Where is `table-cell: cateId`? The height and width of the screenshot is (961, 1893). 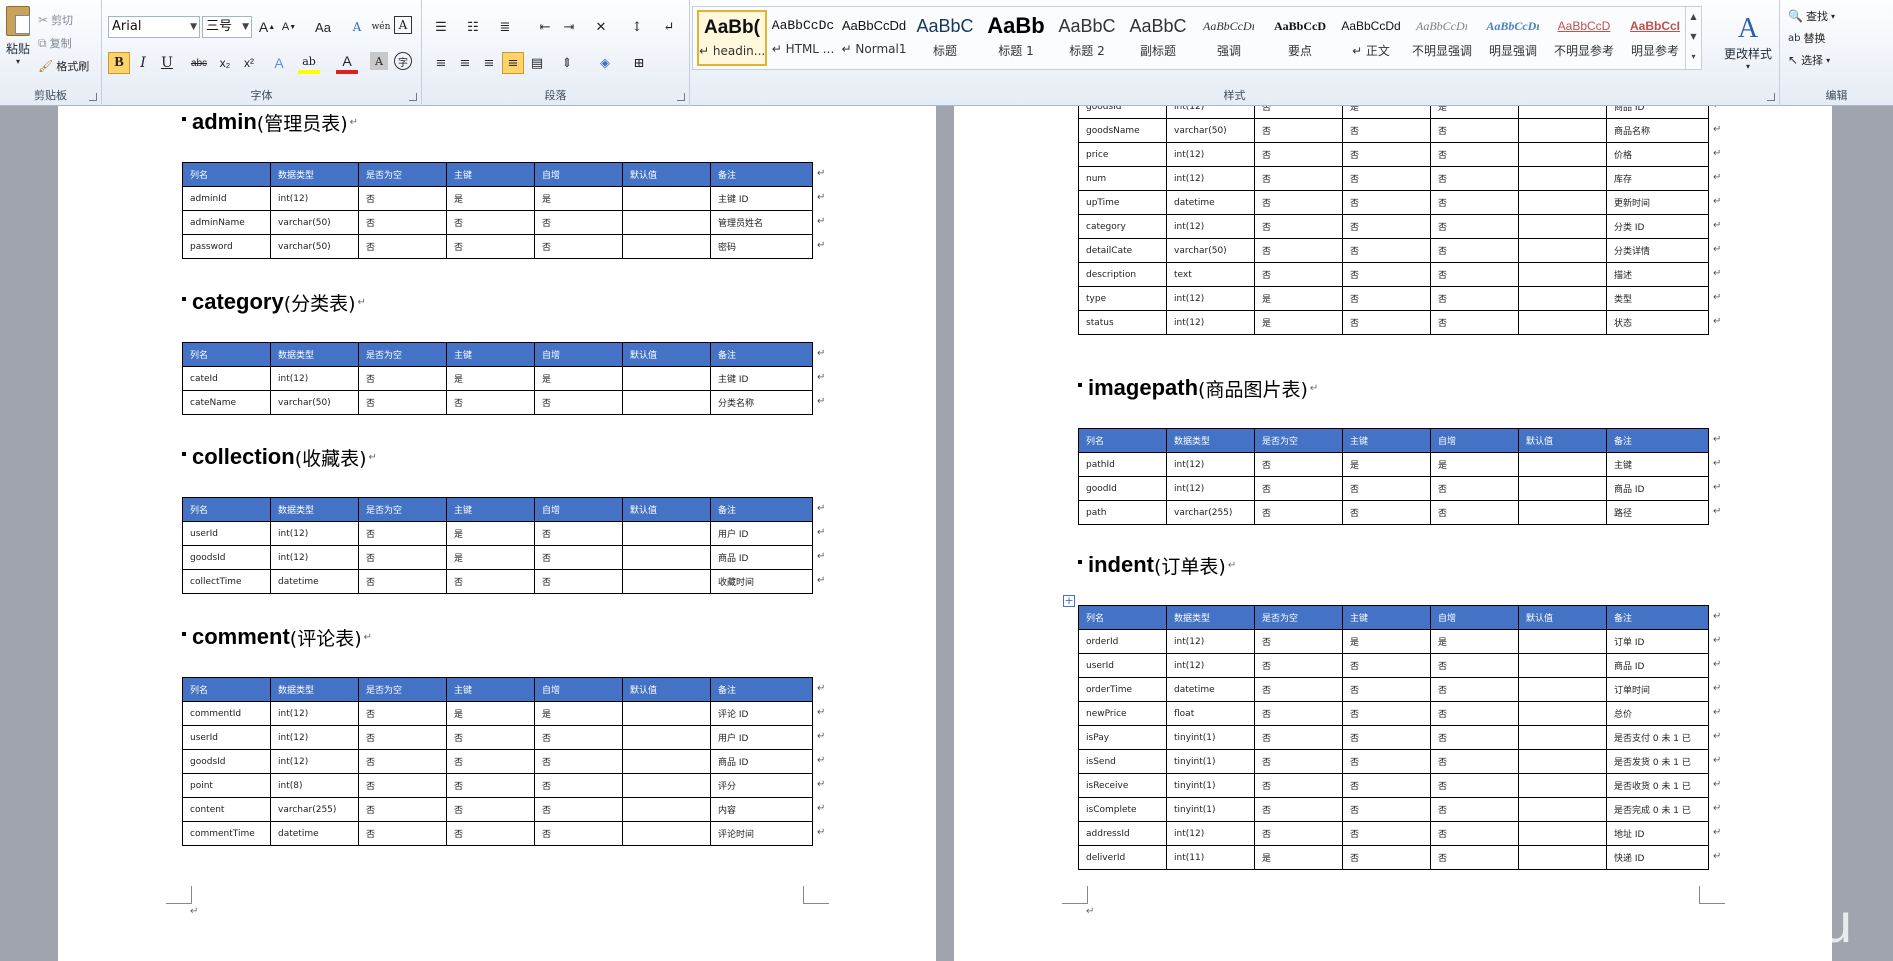 table-cell: cateId is located at coordinates (226, 378).